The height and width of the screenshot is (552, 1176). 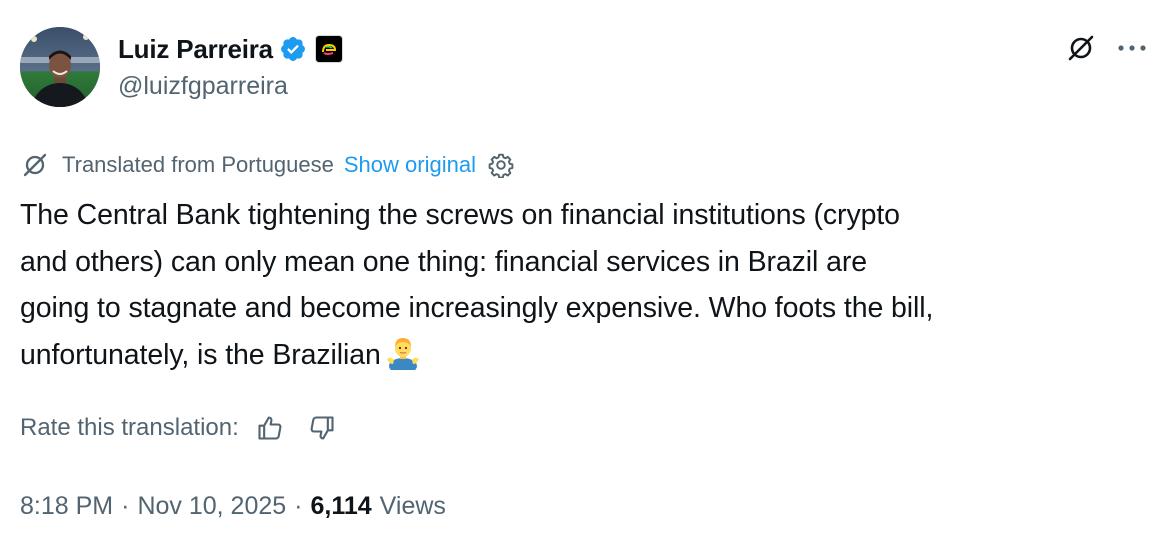 What do you see at coordinates (501, 165) in the screenshot?
I see `gear-icon` at bounding box center [501, 165].